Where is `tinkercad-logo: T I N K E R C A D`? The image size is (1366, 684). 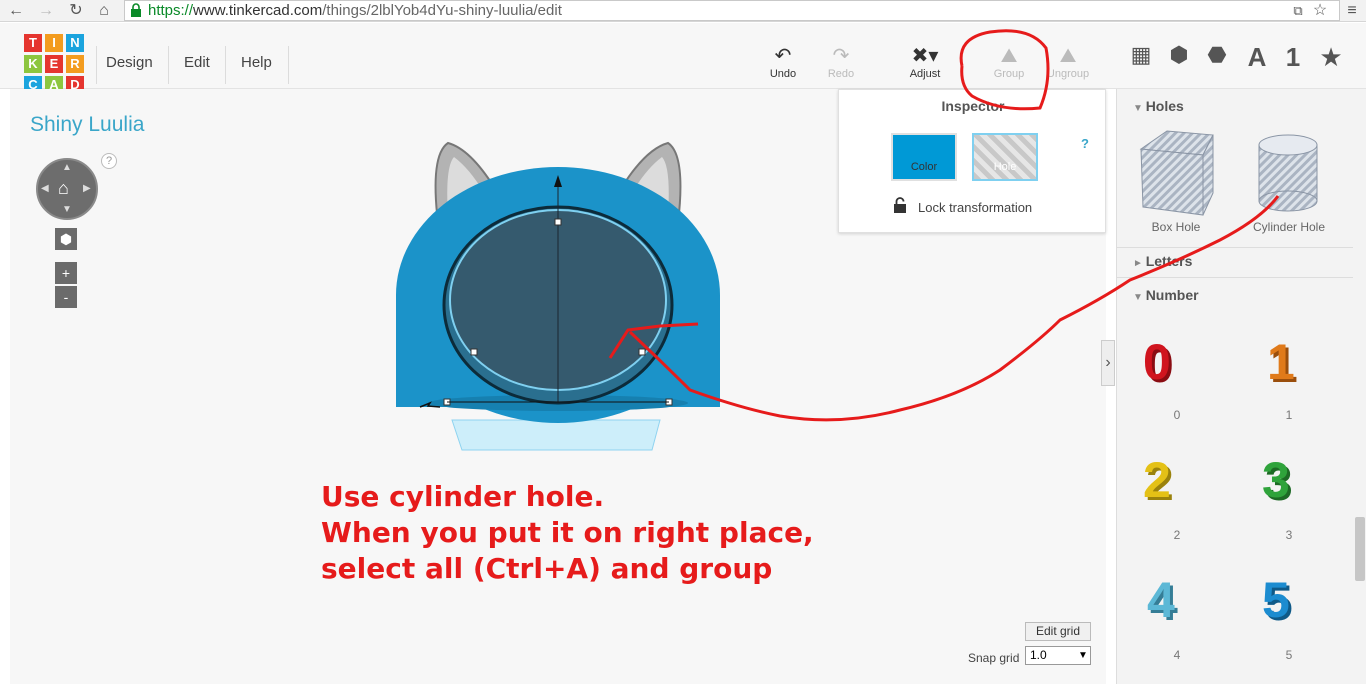
tinkercad-logo: T I N K E R C A D is located at coordinates (55, 65).